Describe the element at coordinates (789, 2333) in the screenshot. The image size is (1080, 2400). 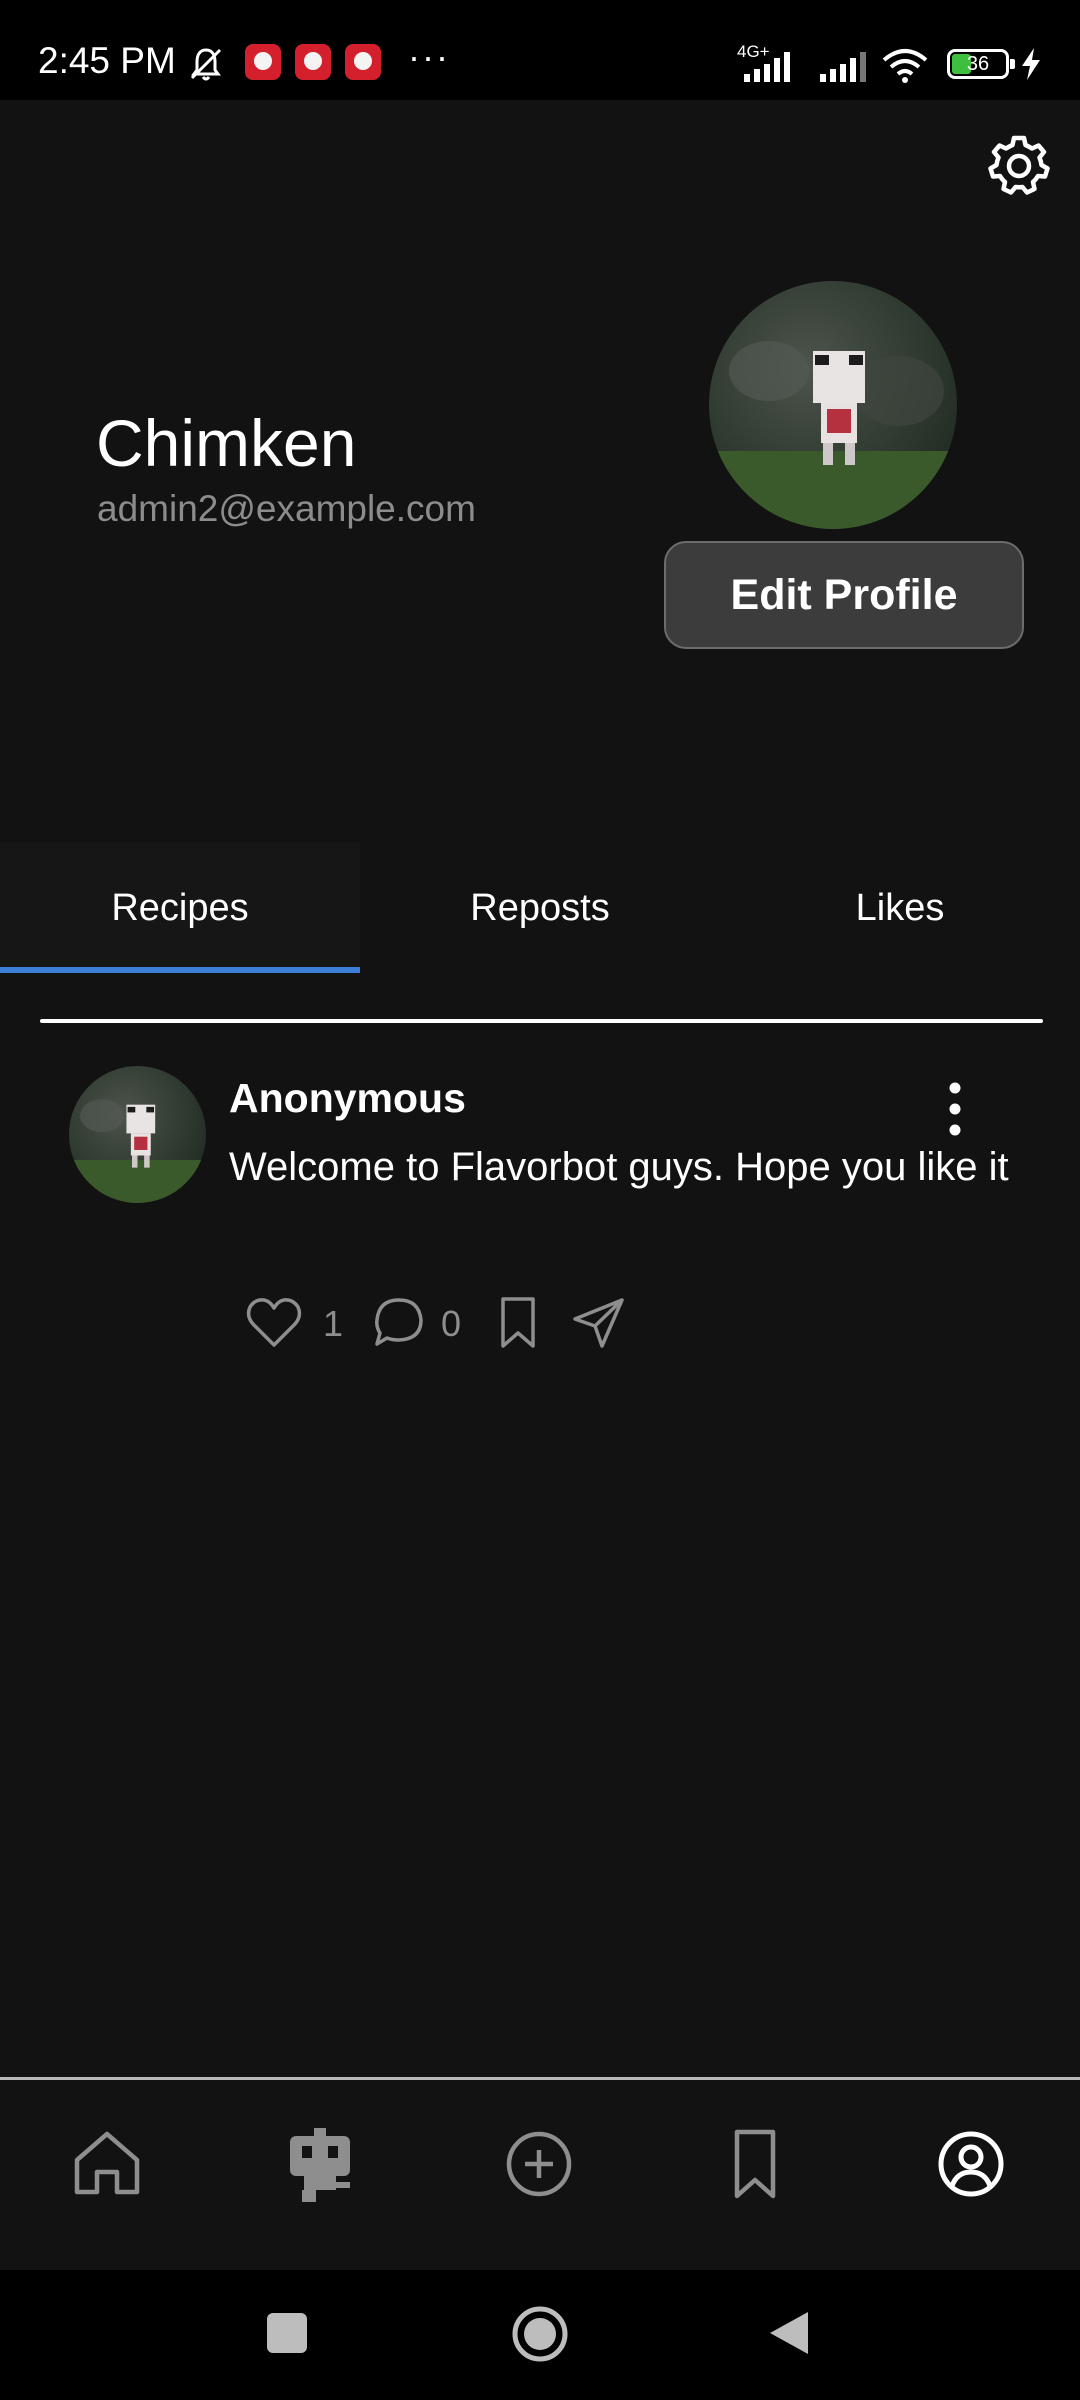
I see `back-icon` at that location.